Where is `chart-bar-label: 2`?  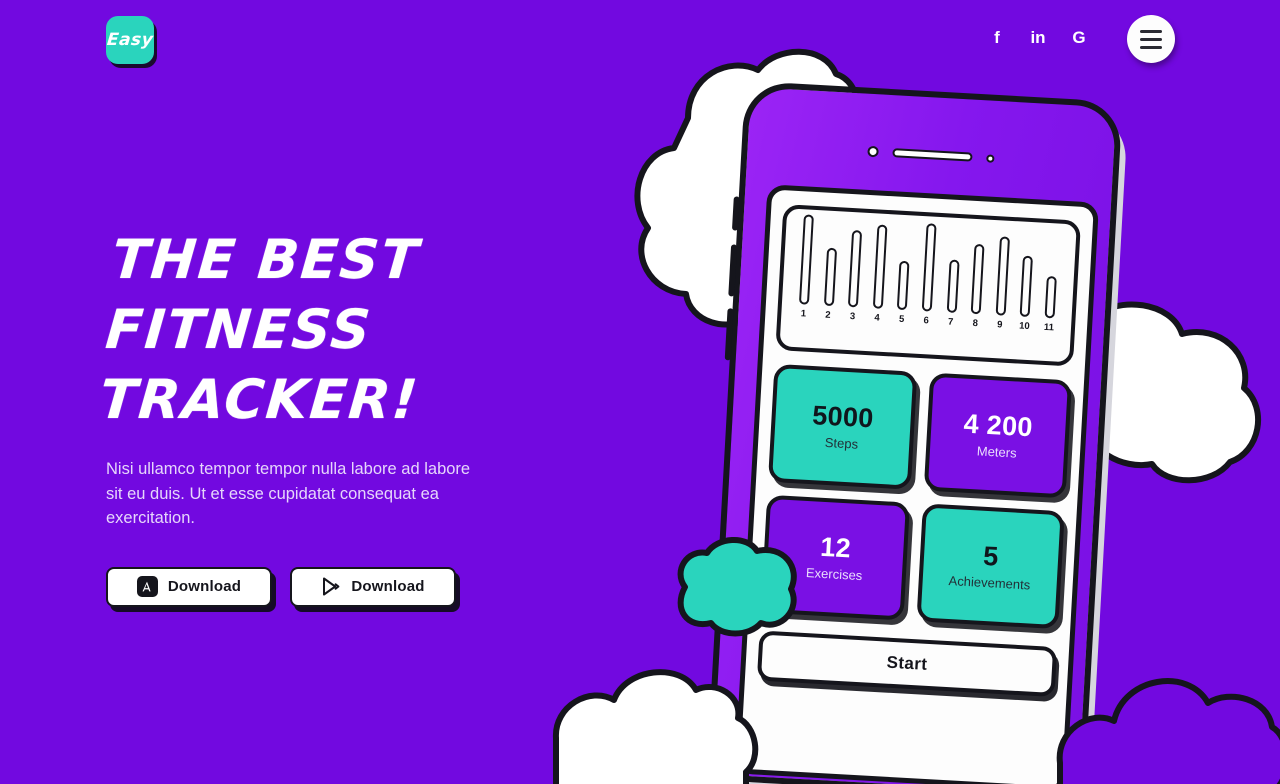
chart-bar-label: 2 is located at coordinates (827, 315).